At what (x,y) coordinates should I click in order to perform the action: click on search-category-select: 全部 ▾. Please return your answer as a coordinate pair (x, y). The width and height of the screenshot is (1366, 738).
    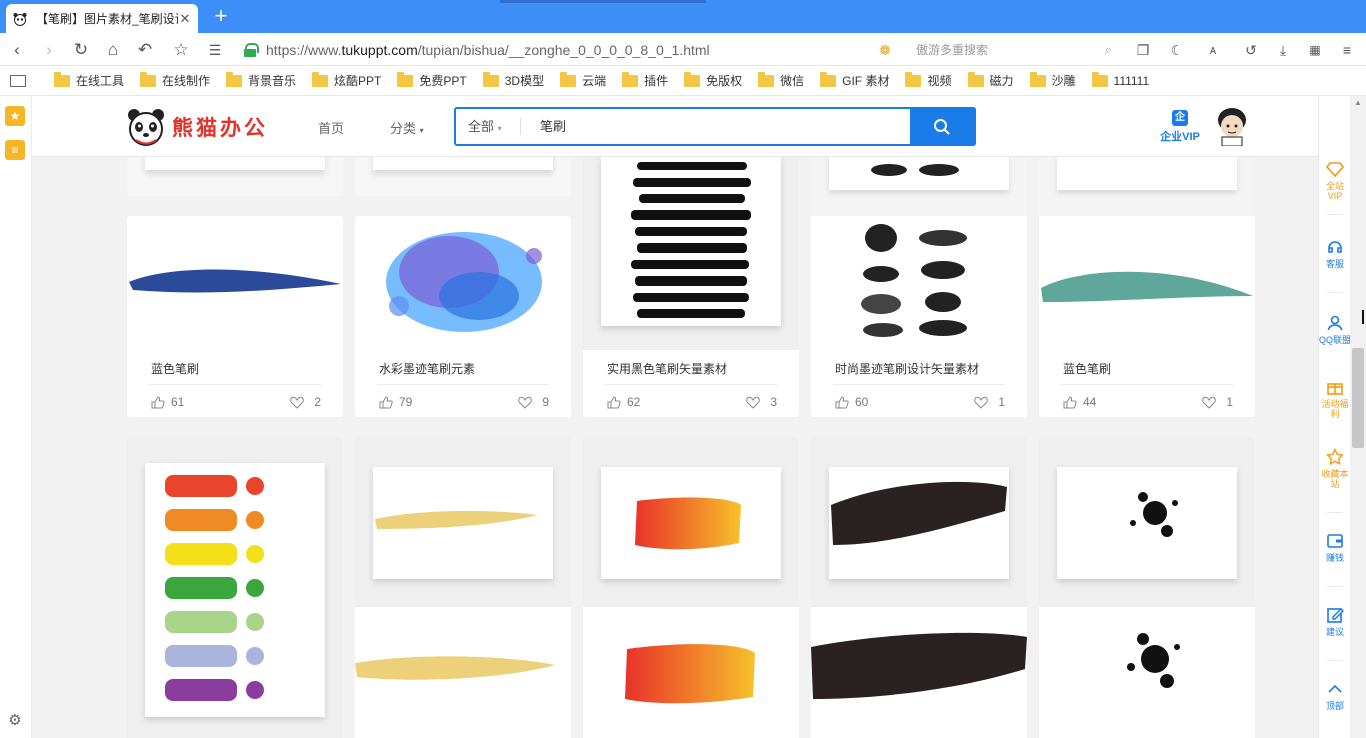
    Looking at the image, I should click on (485, 126).